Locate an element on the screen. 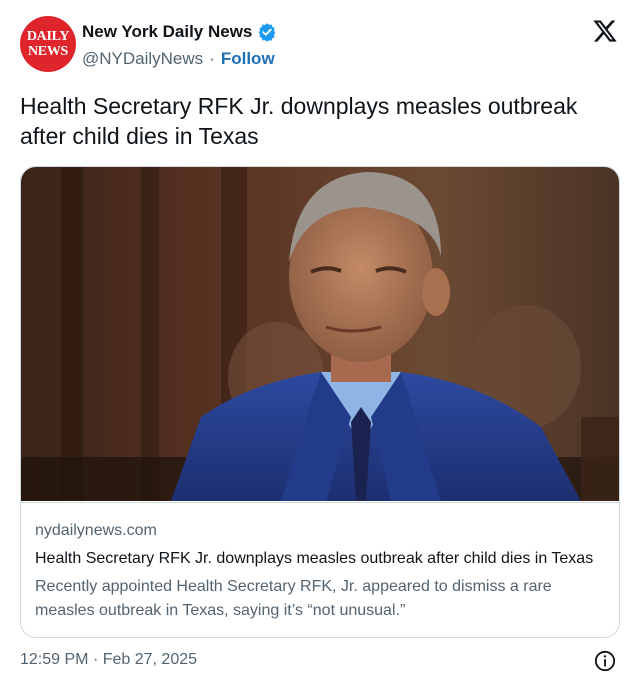  tweet-timestamp: 12:59 PM · Feb 27, 2025 is located at coordinates (108, 660).